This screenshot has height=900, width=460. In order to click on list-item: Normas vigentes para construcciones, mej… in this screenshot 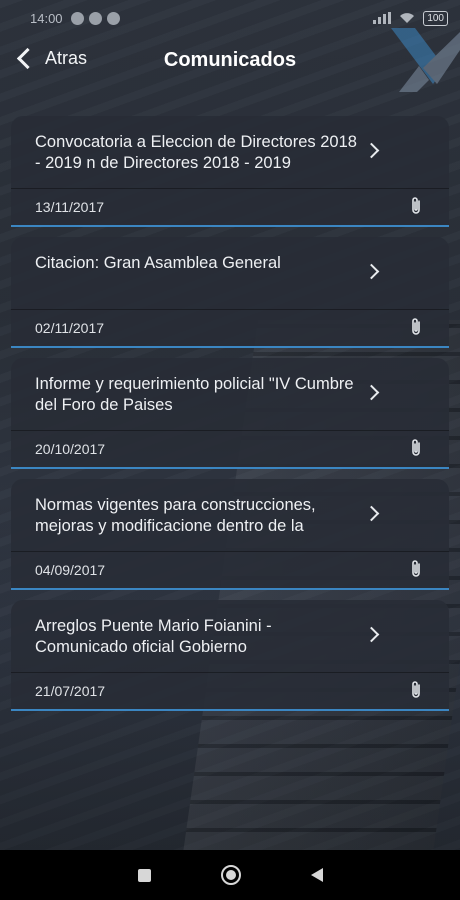, I will do `click(230, 534)`.